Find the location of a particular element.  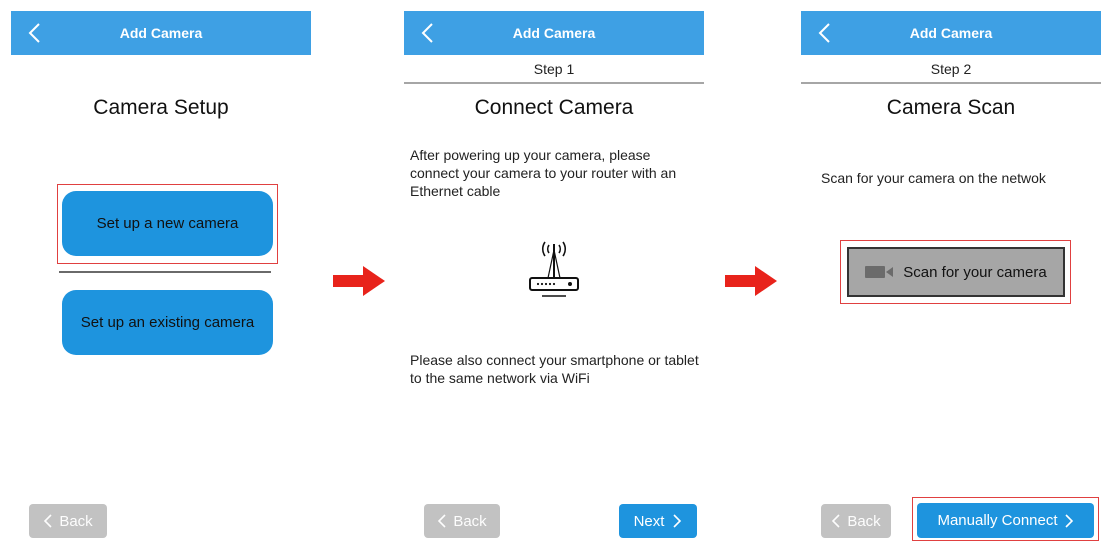

scan-label: Scan for your camera is located at coordinates (975, 272).